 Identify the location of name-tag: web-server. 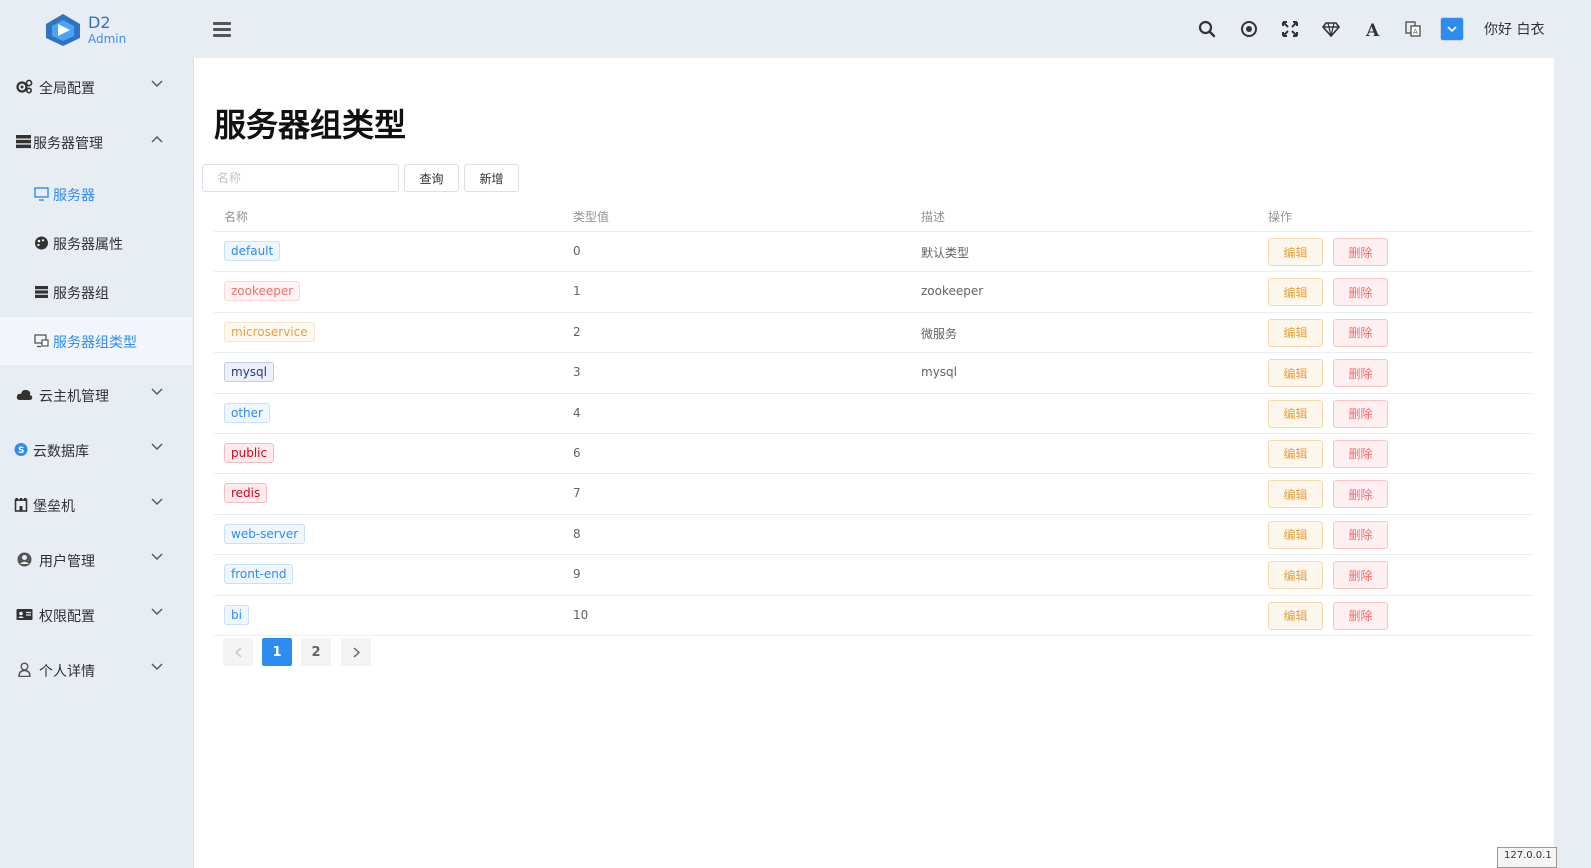
(265, 533).